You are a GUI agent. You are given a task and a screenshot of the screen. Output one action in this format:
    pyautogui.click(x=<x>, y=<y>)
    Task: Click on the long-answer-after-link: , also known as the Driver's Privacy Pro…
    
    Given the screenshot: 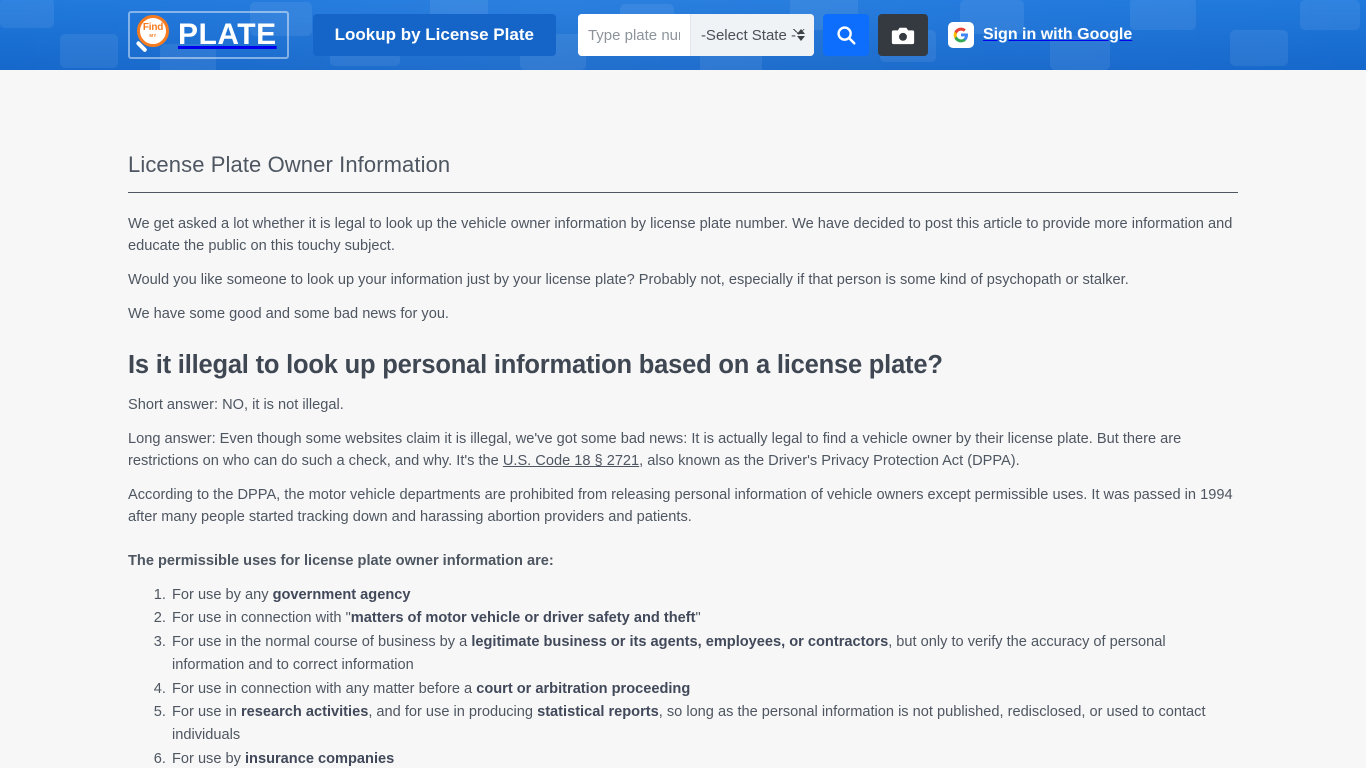 What is the action you would take?
    pyautogui.click(x=829, y=461)
    